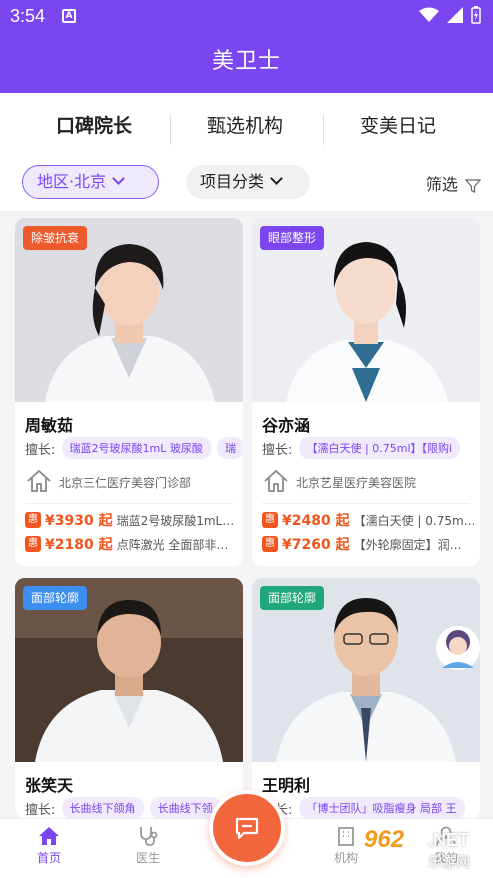  Describe the element at coordinates (441, 184) in the screenshot. I see `filter-label: 筛选` at that location.